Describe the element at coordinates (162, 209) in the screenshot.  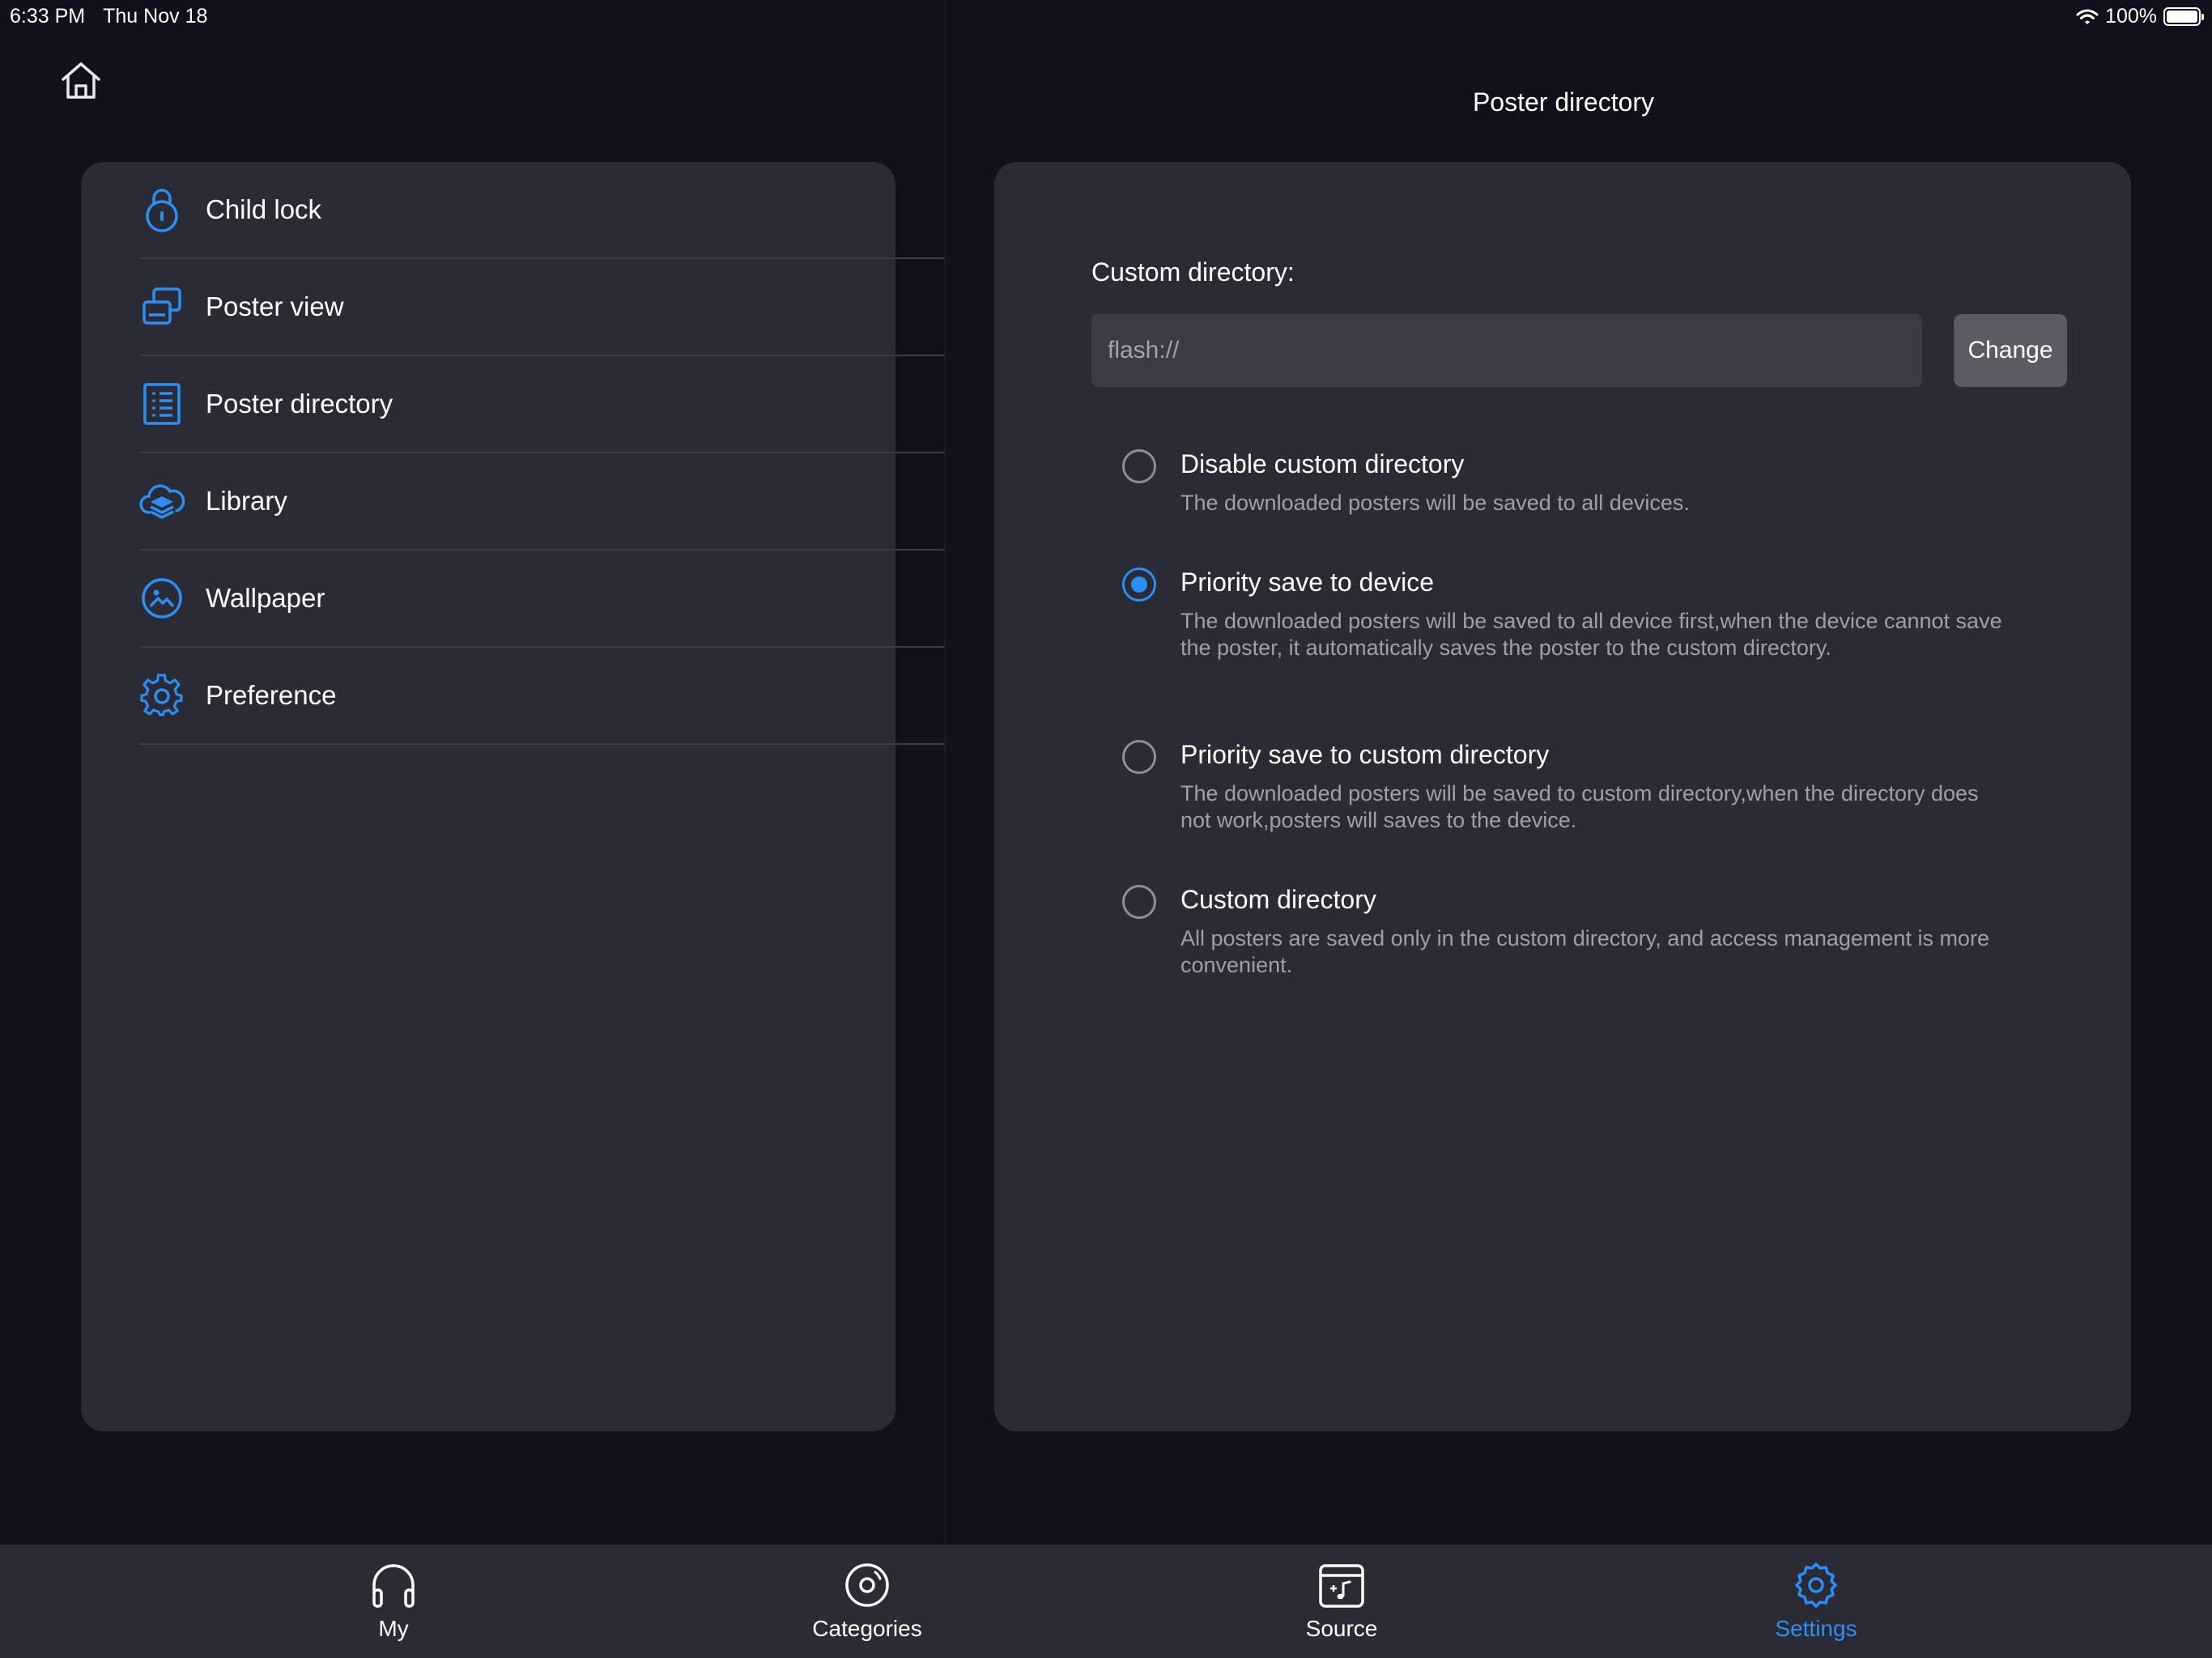
I see `lock-icon` at that location.